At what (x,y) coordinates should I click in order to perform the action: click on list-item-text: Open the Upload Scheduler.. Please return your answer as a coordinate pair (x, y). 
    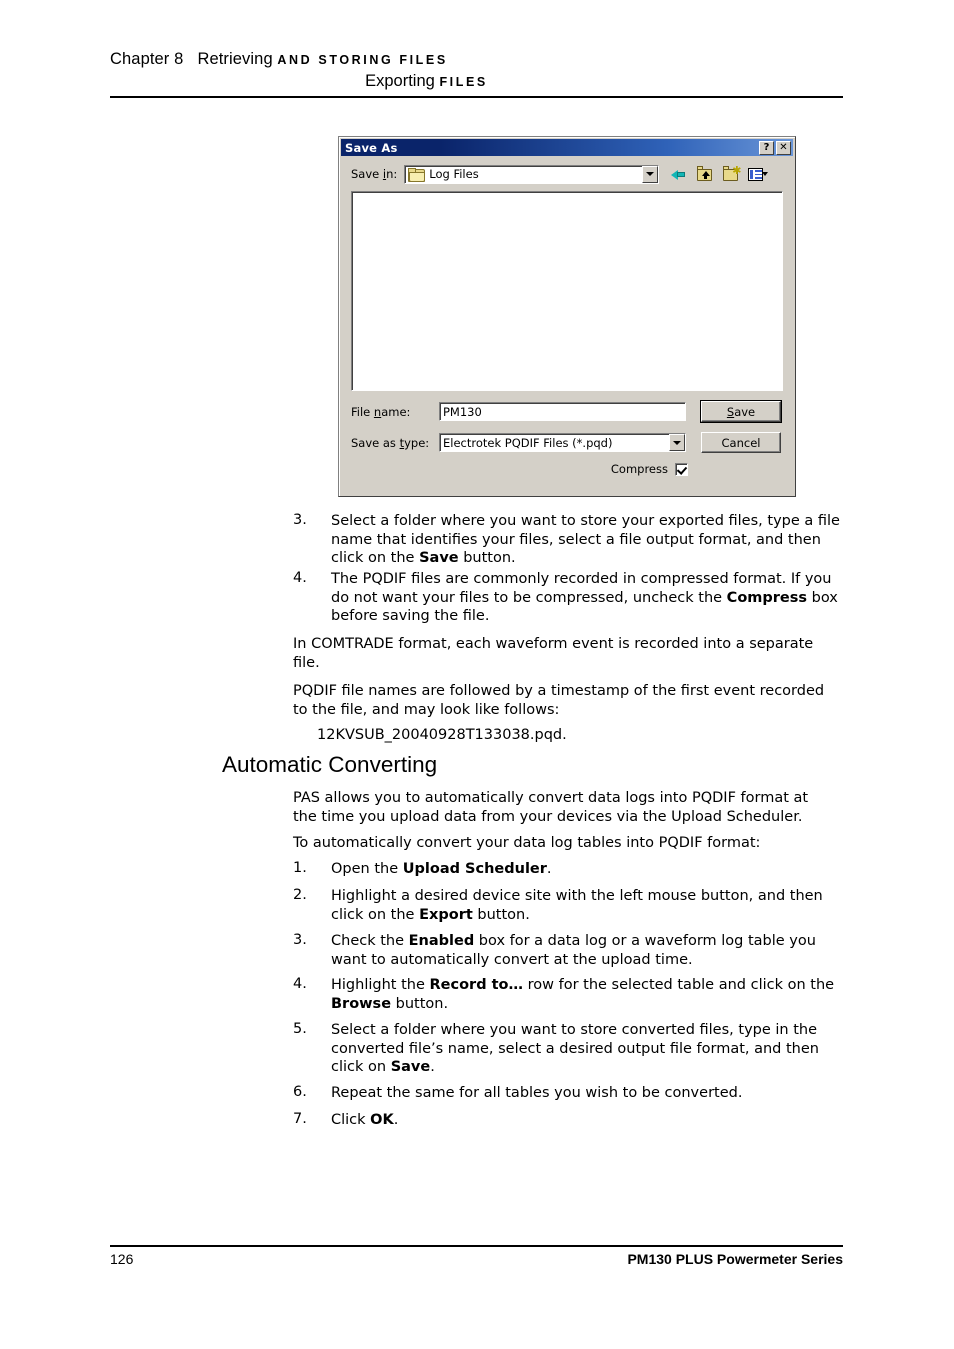
    Looking at the image, I should click on (441, 869).